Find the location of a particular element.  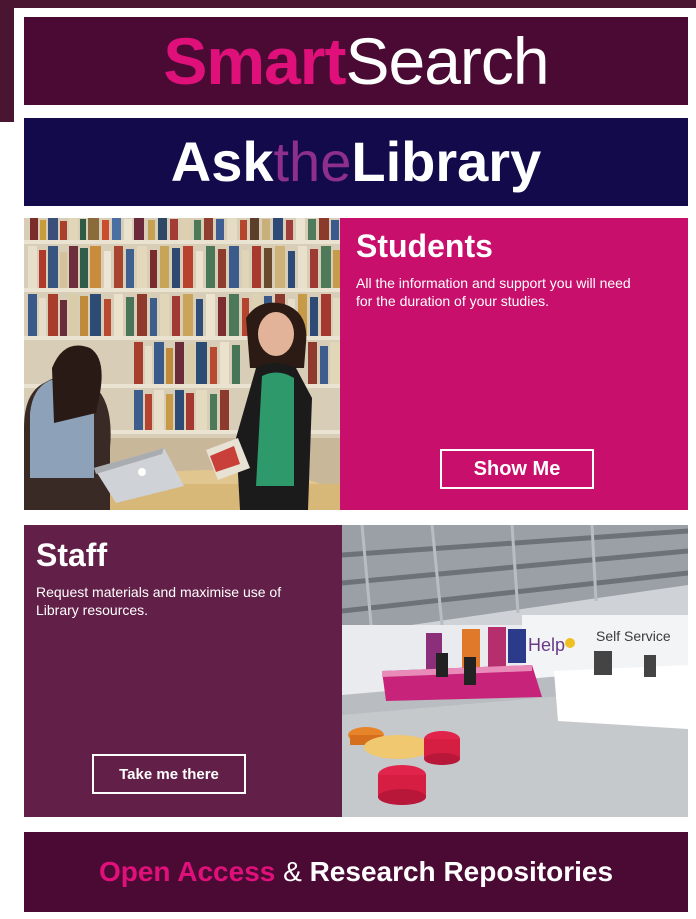

take-me-there-button: Take me there is located at coordinates (169, 774).